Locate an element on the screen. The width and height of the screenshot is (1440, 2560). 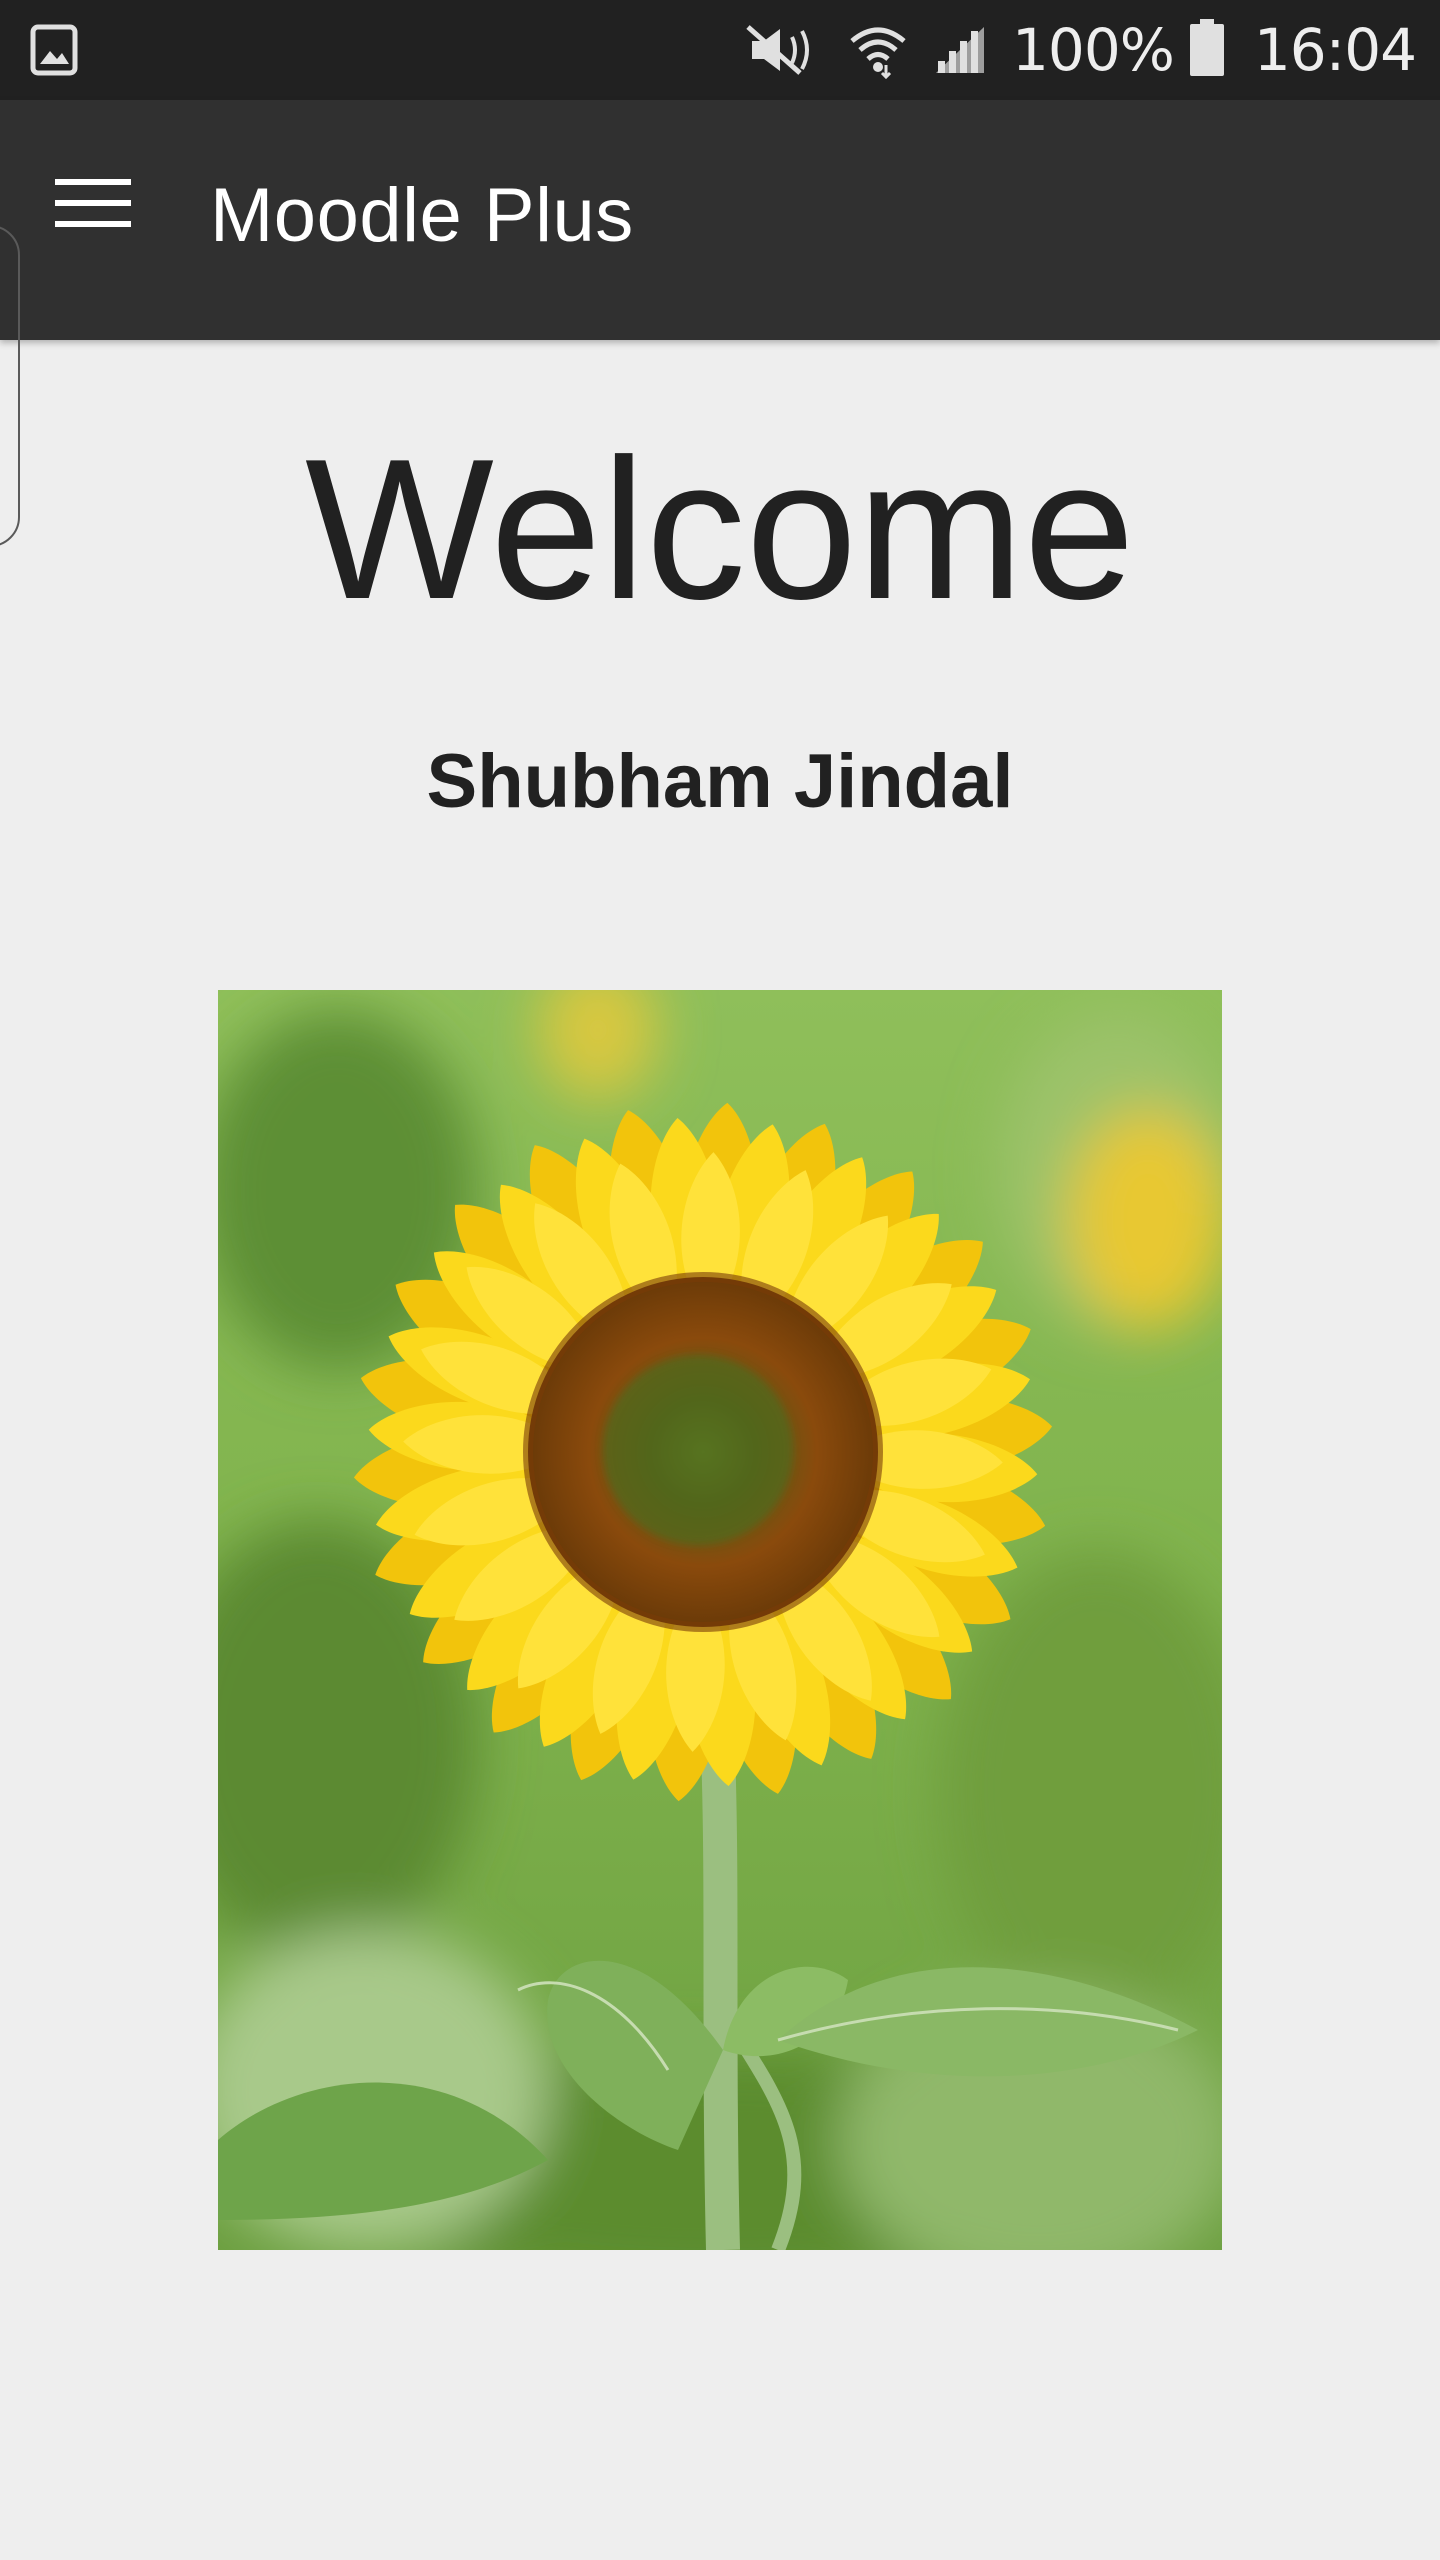
app-title: Moodle Plus is located at coordinates (422, 215).